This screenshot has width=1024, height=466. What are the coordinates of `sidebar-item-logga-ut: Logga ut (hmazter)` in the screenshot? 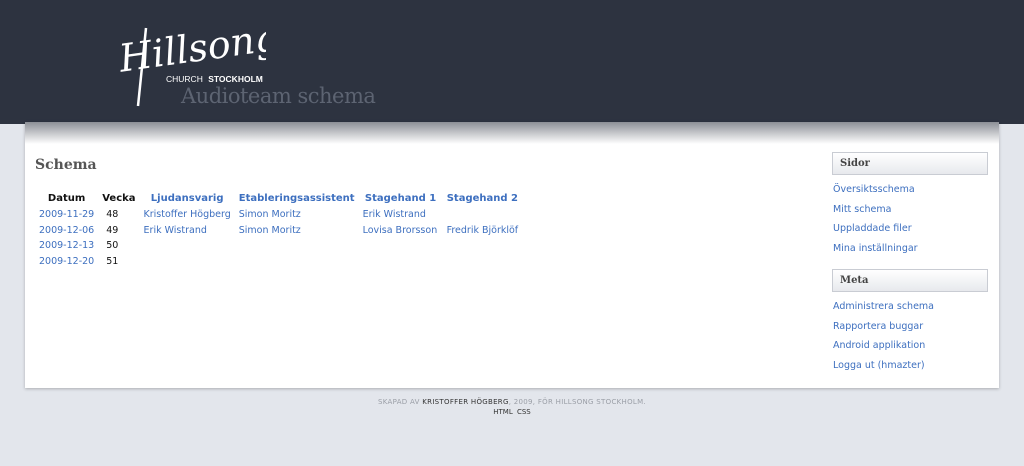 It's located at (883, 370).